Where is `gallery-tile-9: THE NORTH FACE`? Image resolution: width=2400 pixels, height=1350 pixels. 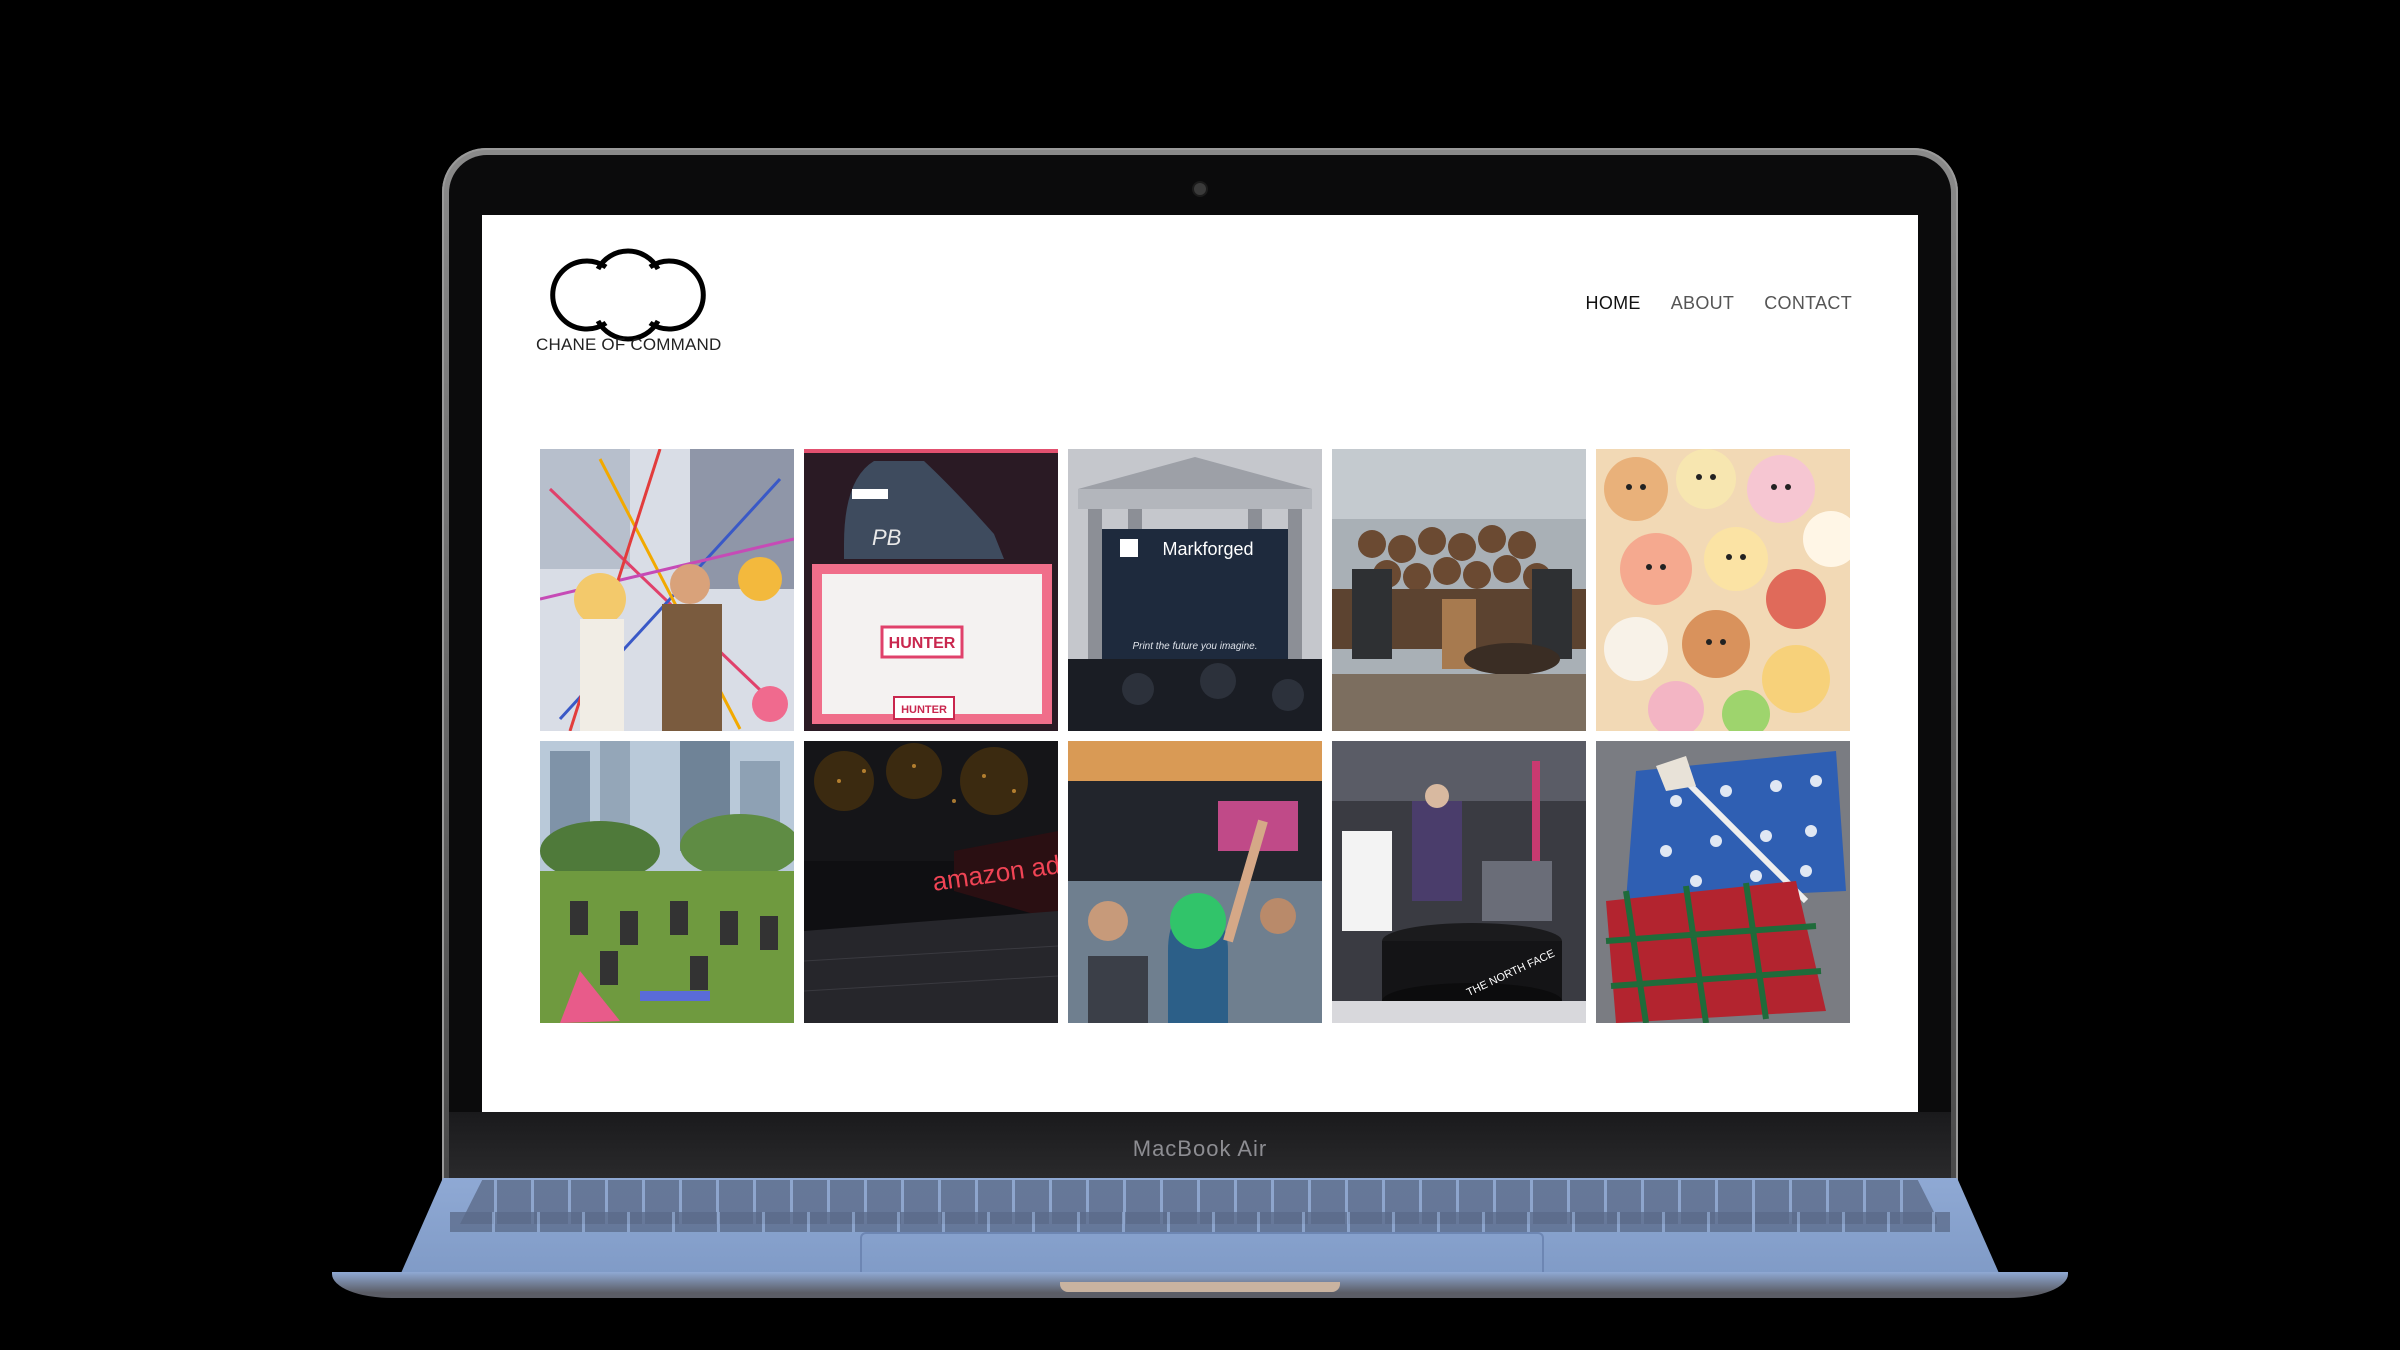
gallery-tile-9: THE NORTH FACE is located at coordinates (1459, 882).